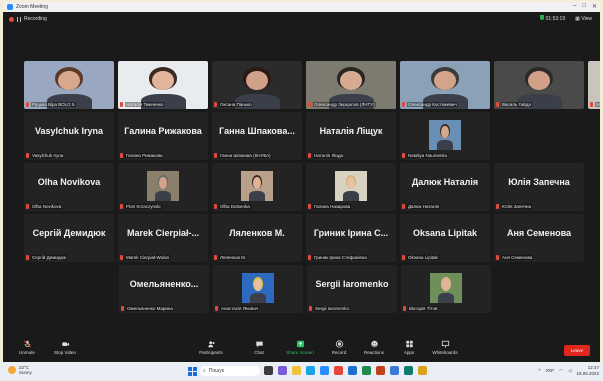  I want to click on participant-tile: Аня Семенова Аня Семенова, so click(539, 238).